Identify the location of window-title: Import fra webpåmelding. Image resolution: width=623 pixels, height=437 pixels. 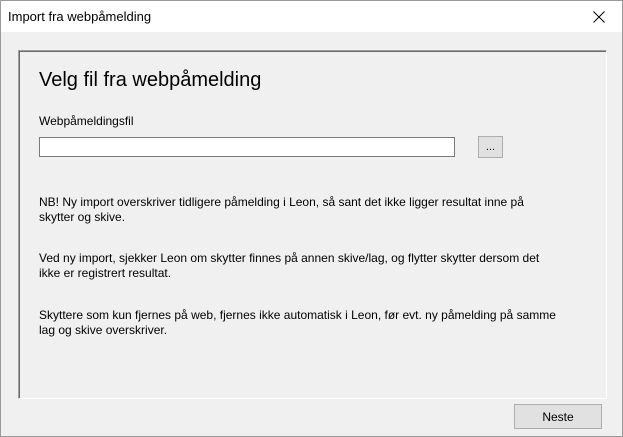
(80, 16).